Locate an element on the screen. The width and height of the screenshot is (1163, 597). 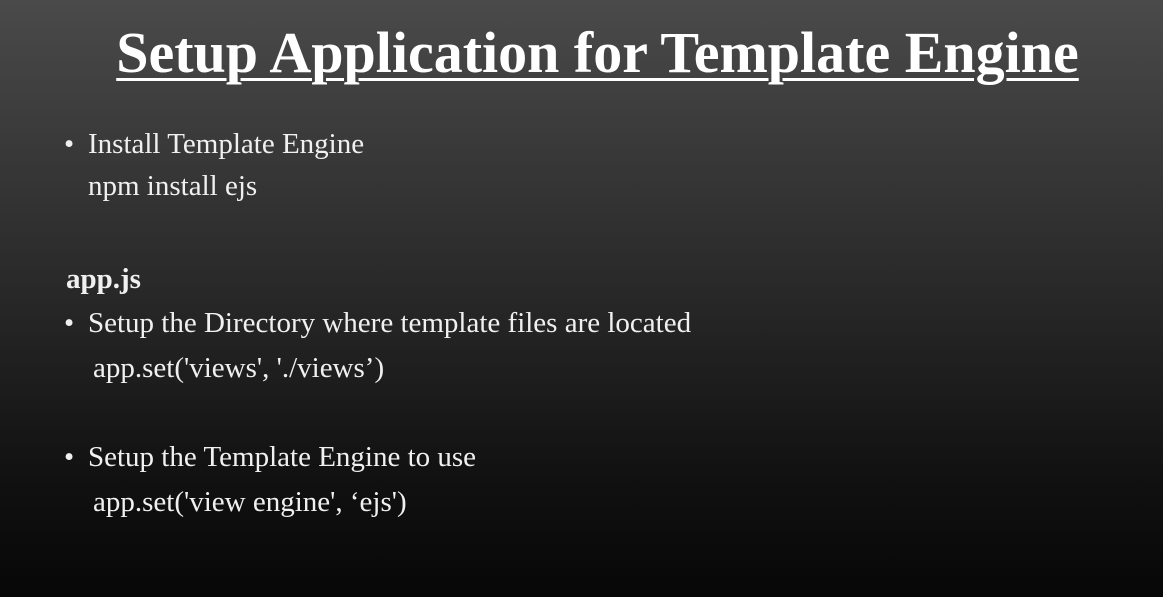
bullet-install-code: npm install ejs is located at coordinates (173, 186).